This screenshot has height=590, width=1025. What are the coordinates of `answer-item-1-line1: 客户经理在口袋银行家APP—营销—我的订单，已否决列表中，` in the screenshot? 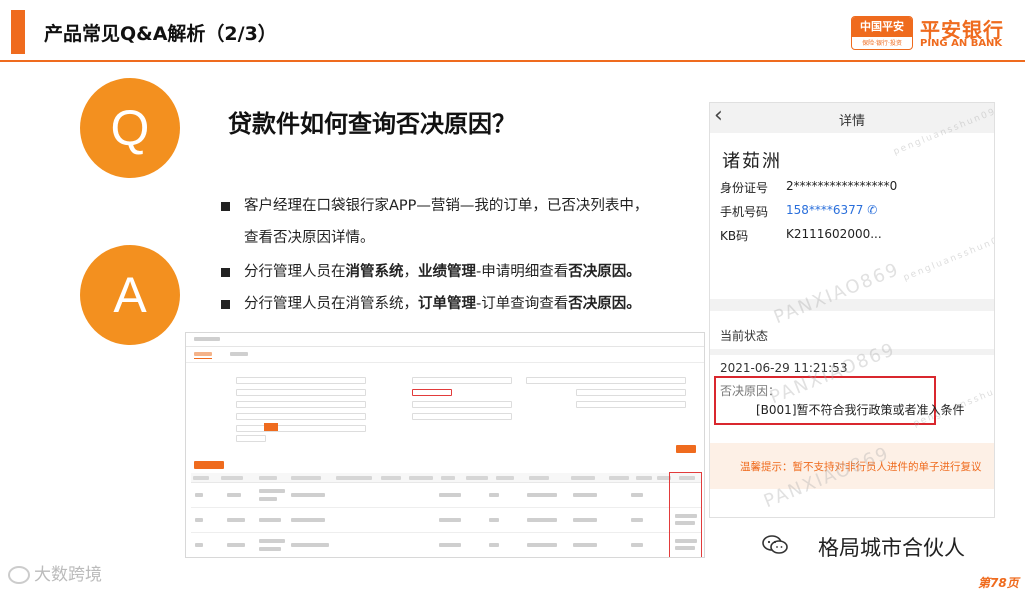 It's located at (446, 206).